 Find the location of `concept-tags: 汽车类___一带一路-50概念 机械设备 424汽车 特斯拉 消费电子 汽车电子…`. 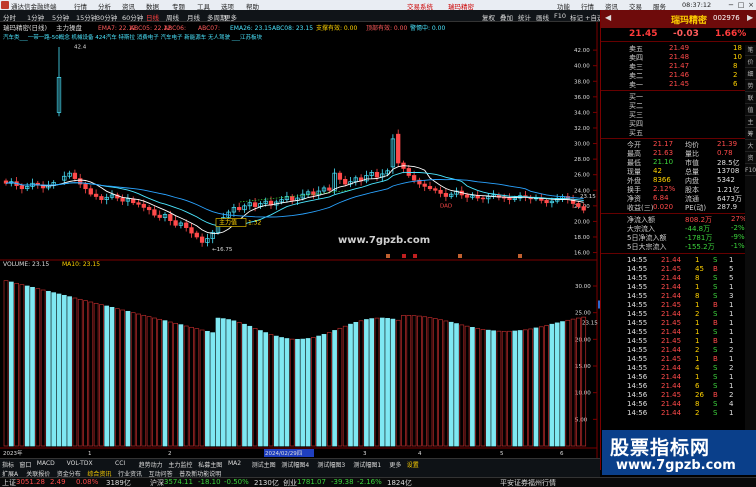

concept-tags: 汽车类___一带一路-50概念 机械设备 424汽车 特斯拉 消费电子 汽车电子… is located at coordinates (132, 37).